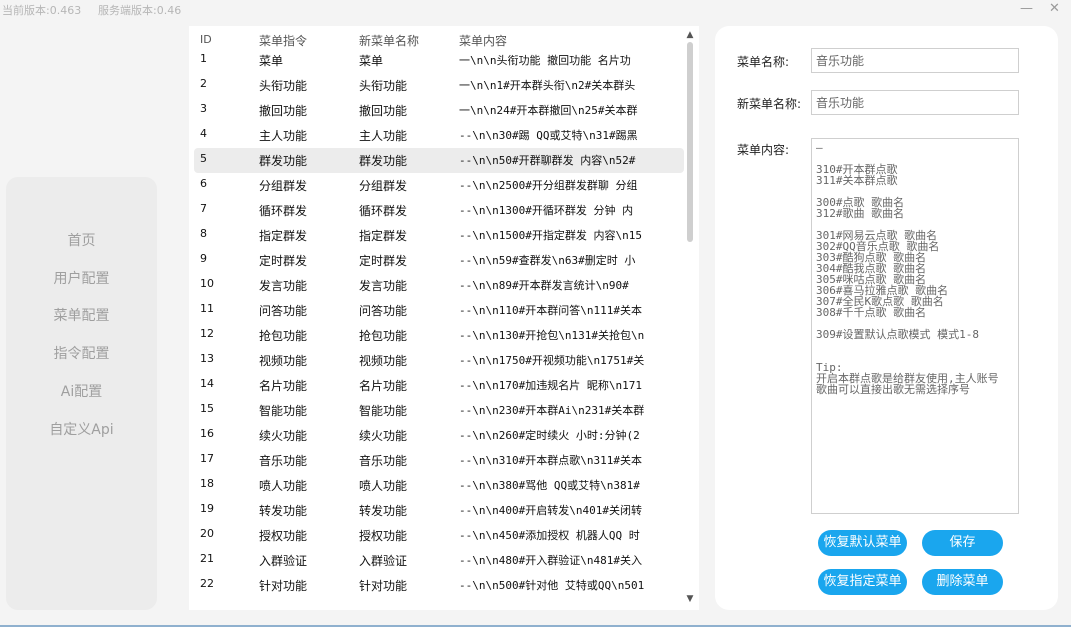  Describe the element at coordinates (207, 308) in the screenshot. I see `cell-id: 11` at that location.